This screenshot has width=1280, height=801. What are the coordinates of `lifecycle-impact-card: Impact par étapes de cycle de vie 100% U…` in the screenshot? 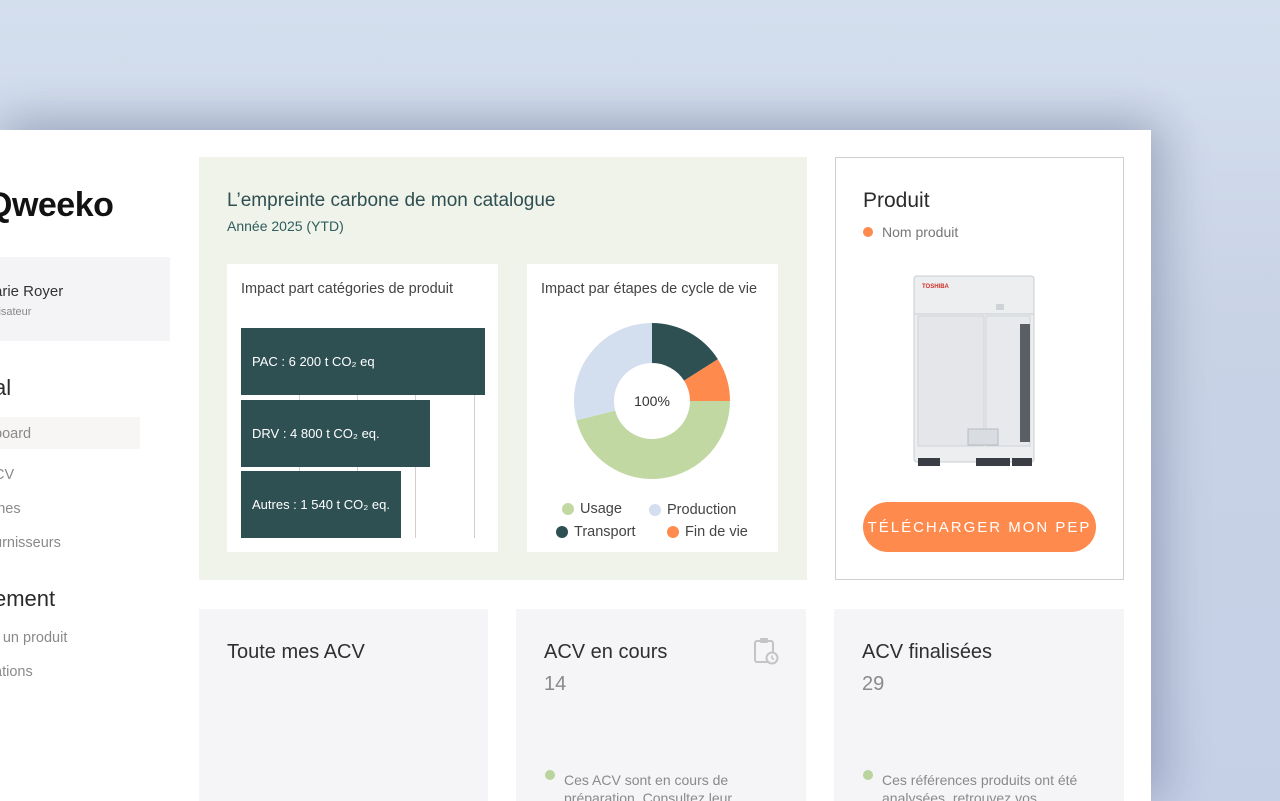 It's located at (652, 408).